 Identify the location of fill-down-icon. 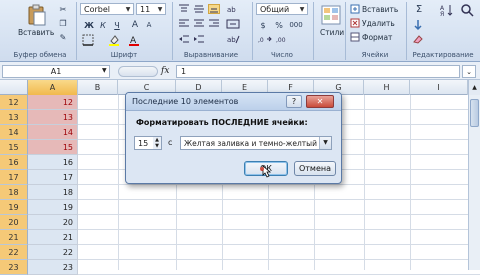
(418, 25).